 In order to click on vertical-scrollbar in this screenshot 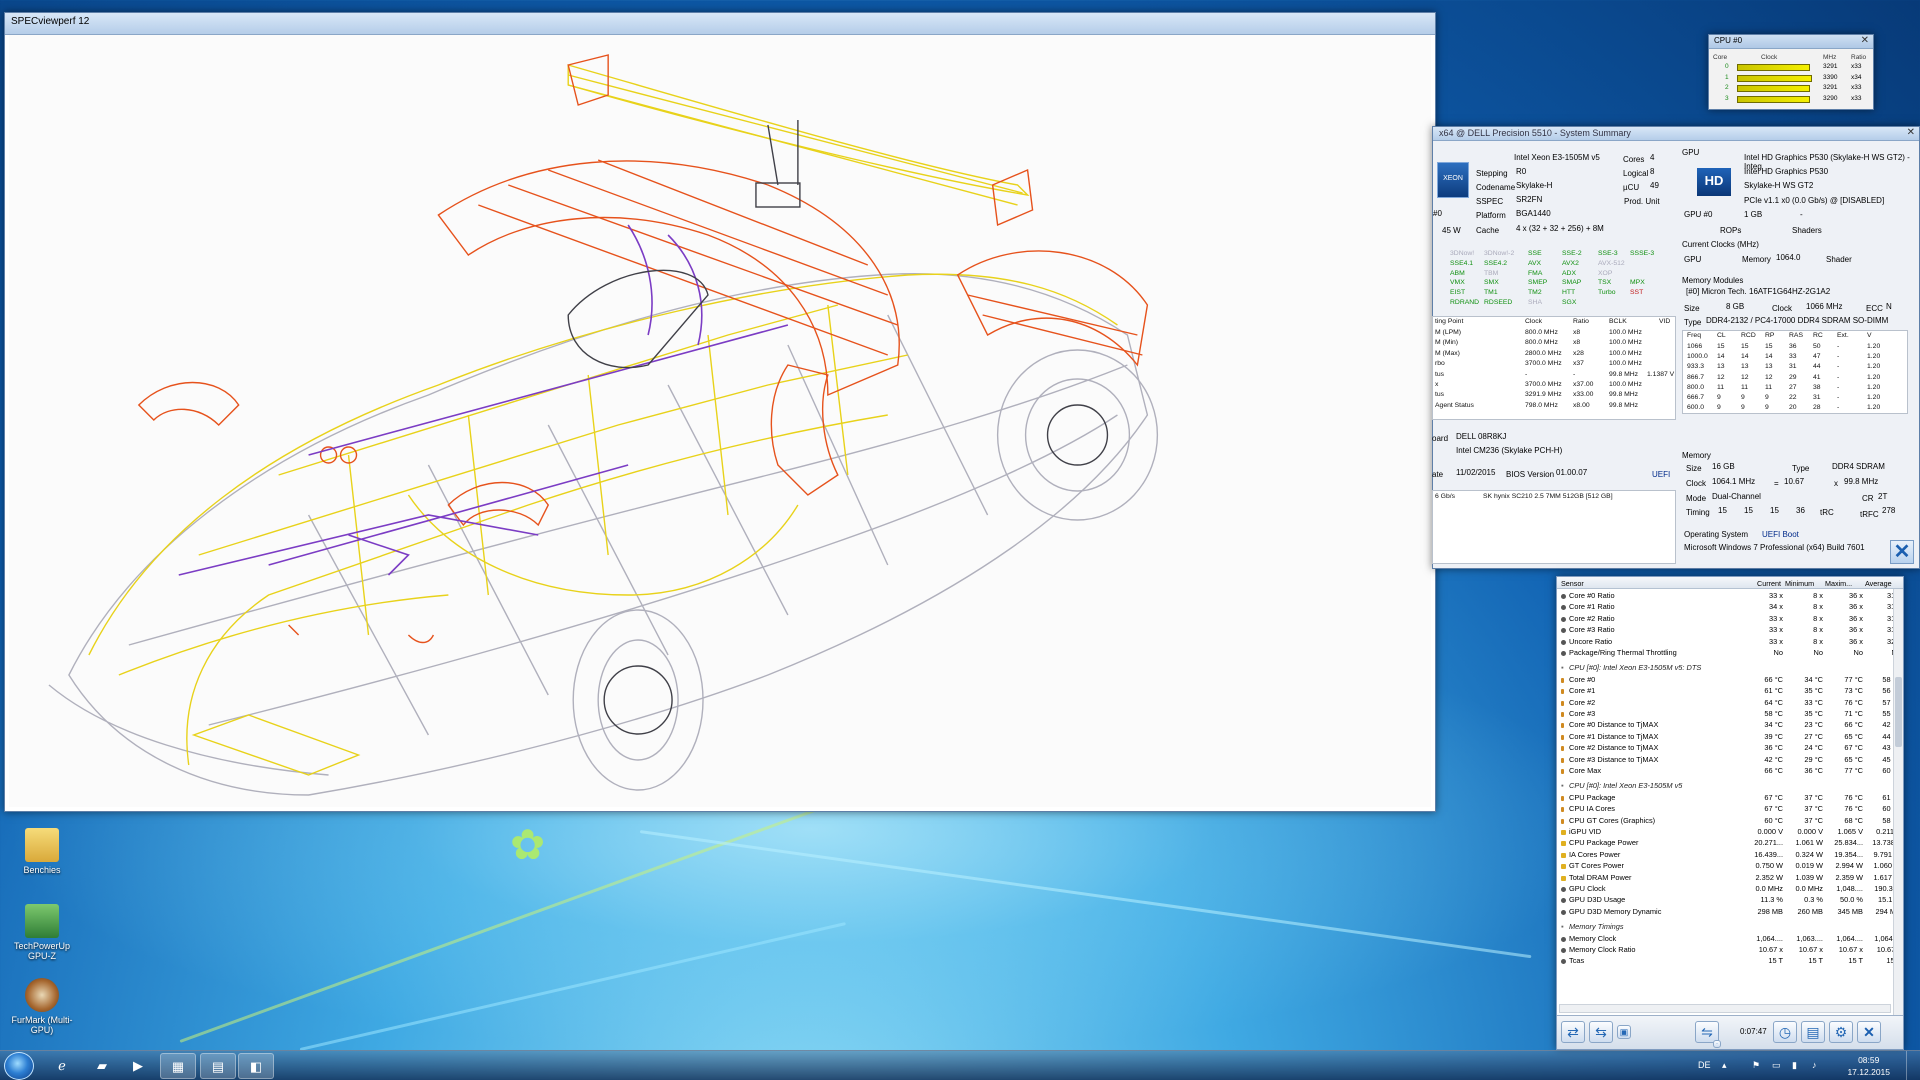, I will do `click(1898, 802)`.